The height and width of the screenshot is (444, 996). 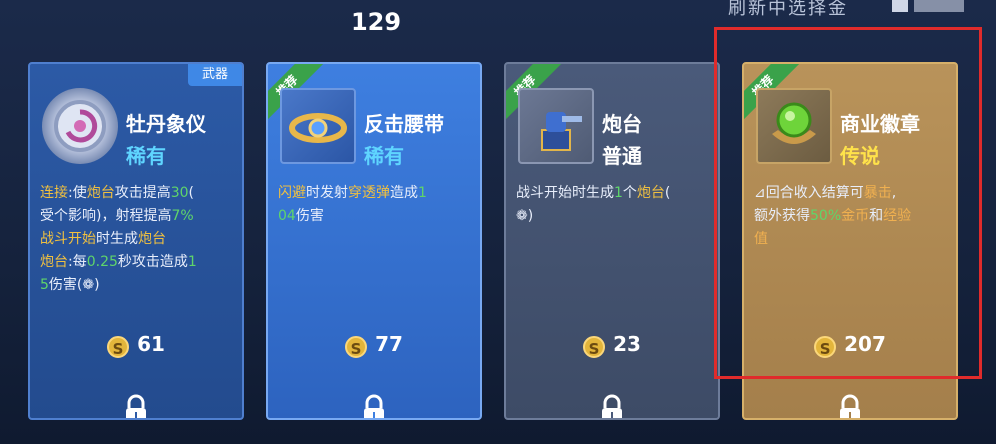 I want to click on price-value: 207, so click(x=865, y=344).